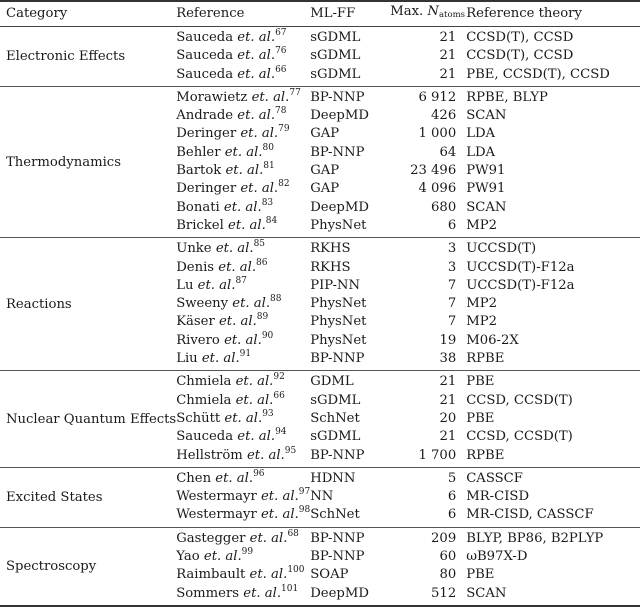  I want to click on citation-number: 77, so click(294, 93).